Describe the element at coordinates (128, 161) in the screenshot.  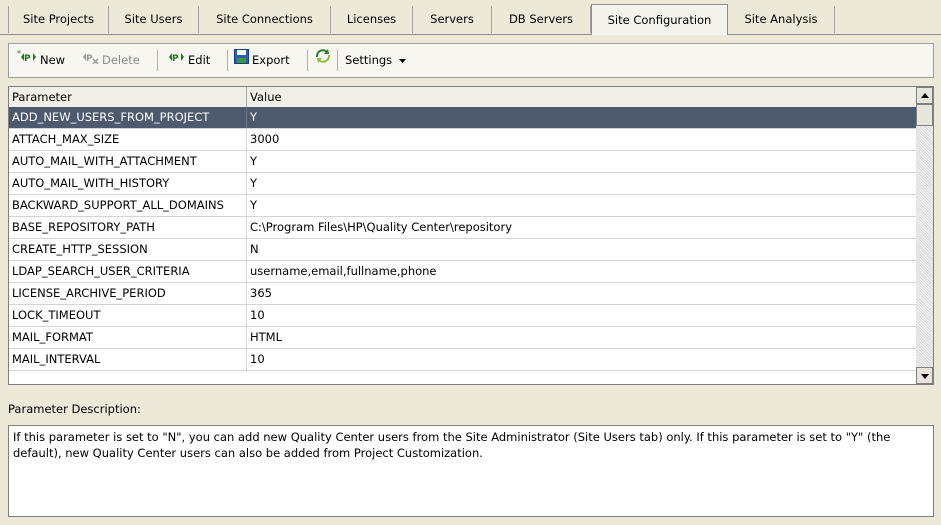
I see `parameter-cell: AUTO_MAIL_WITH_ATTACHMENT` at that location.